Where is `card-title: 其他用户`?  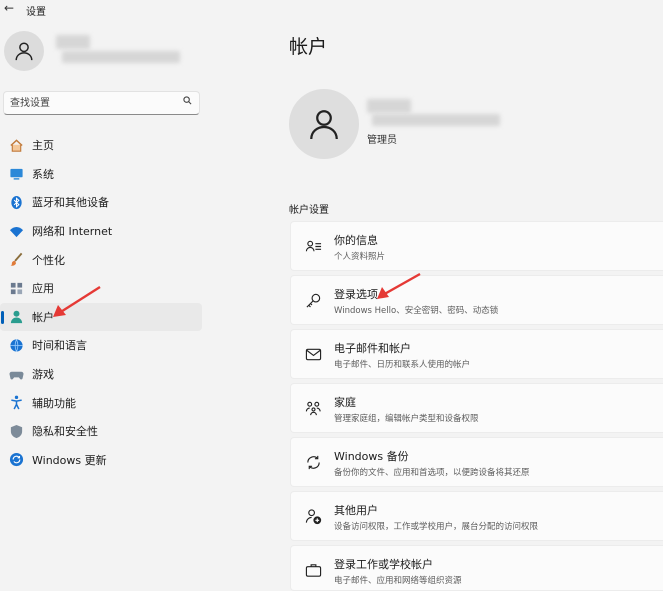 card-title: 其他用户 is located at coordinates (356, 510).